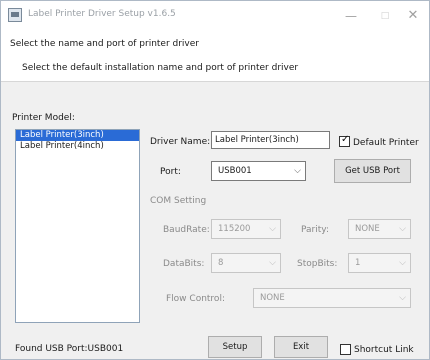  I want to click on printer-model-item: Label Printer(4inch), so click(77, 146).